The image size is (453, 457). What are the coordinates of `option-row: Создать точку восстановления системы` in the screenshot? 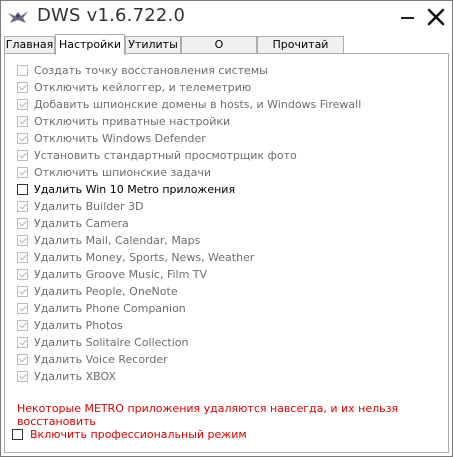 It's located at (142, 70).